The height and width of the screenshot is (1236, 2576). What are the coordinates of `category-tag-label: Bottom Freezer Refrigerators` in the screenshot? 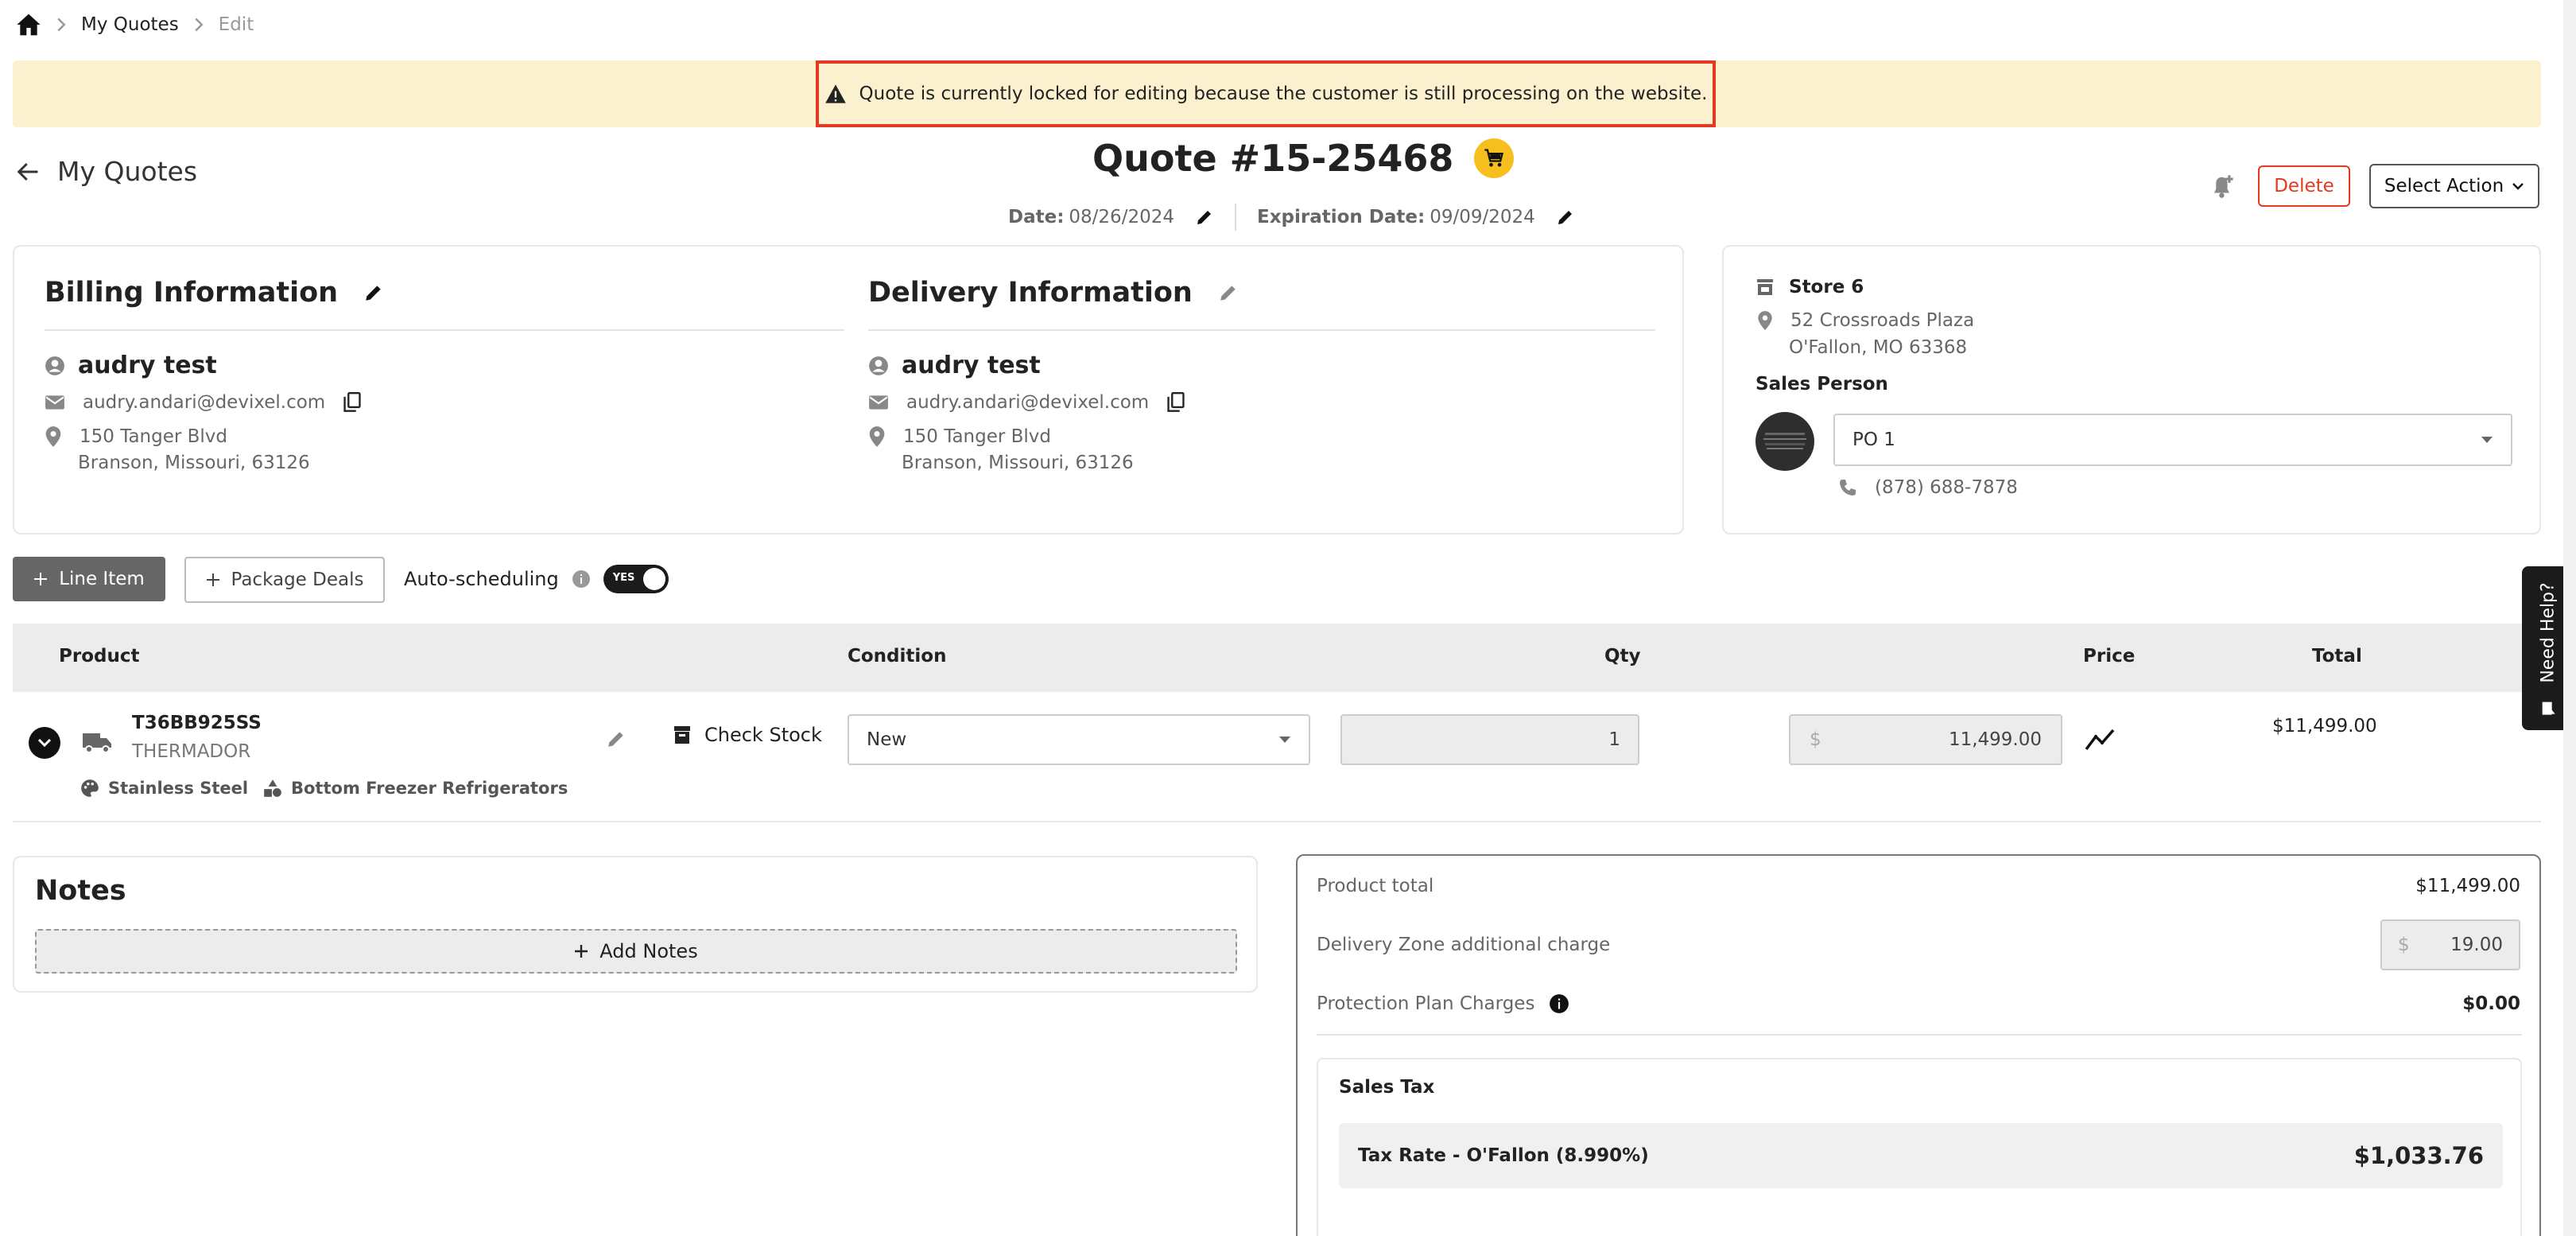 It's located at (430, 789).